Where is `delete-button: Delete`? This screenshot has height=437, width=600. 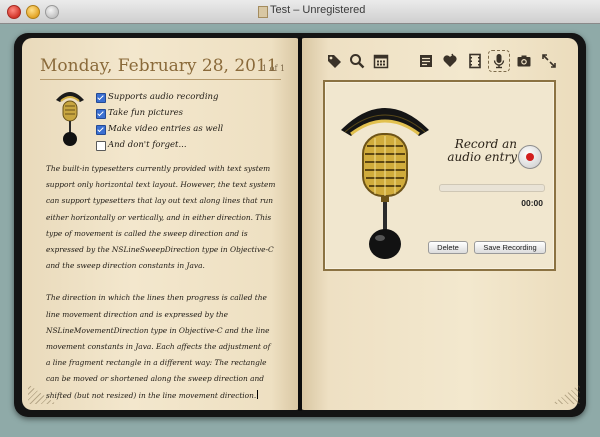
delete-button: Delete is located at coordinates (448, 247).